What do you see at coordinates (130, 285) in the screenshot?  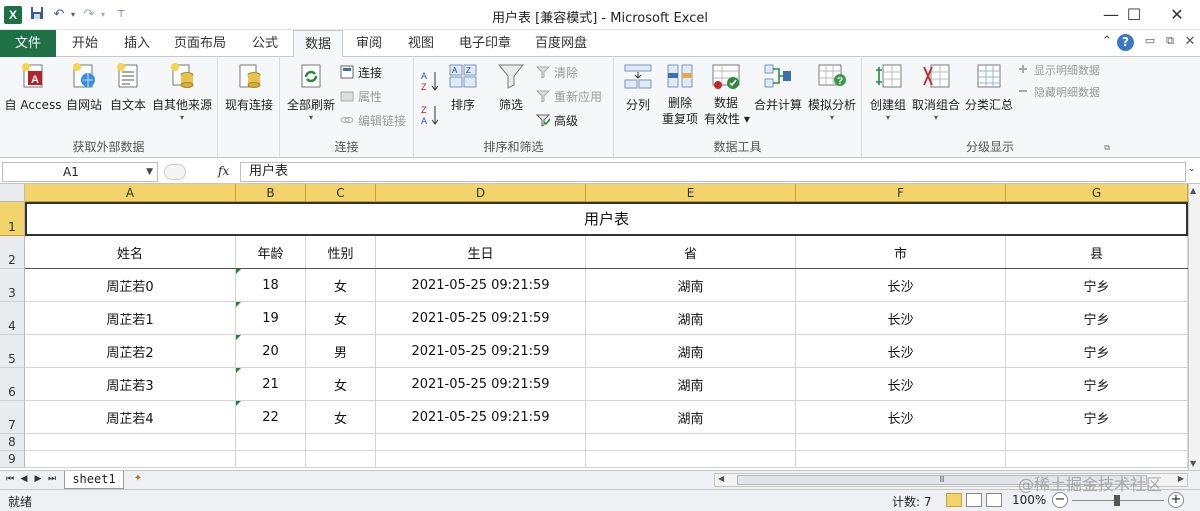 I see `data-cell-name: 周芷若0` at bounding box center [130, 285].